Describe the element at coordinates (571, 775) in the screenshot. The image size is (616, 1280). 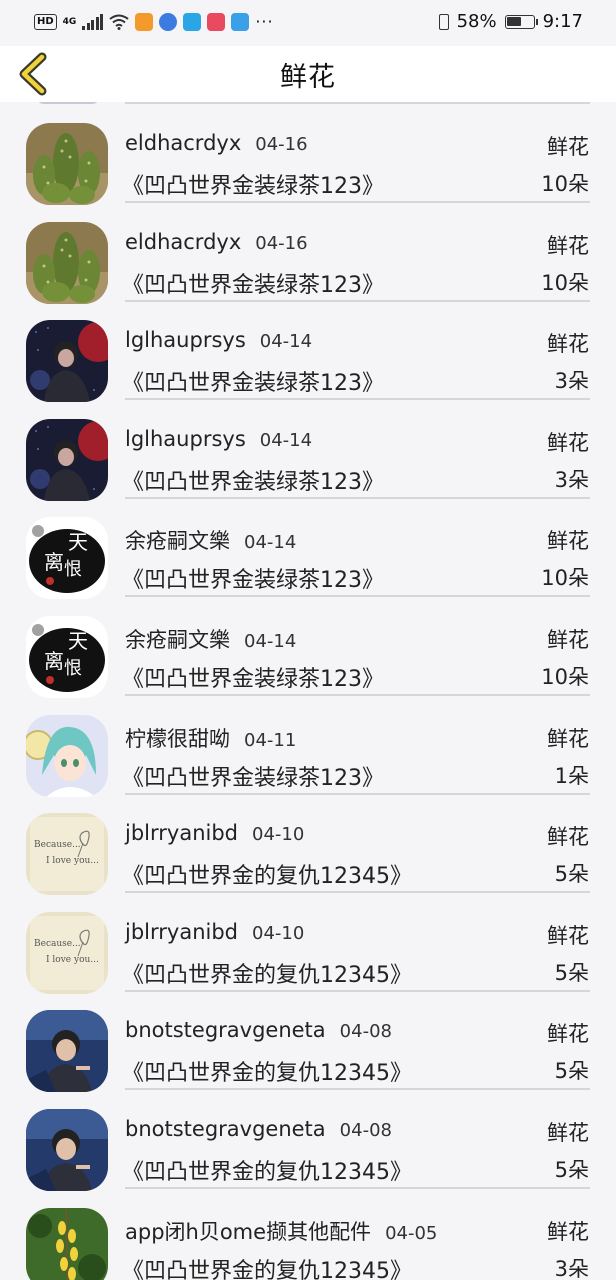
I see `gift-count: 1朵` at that location.